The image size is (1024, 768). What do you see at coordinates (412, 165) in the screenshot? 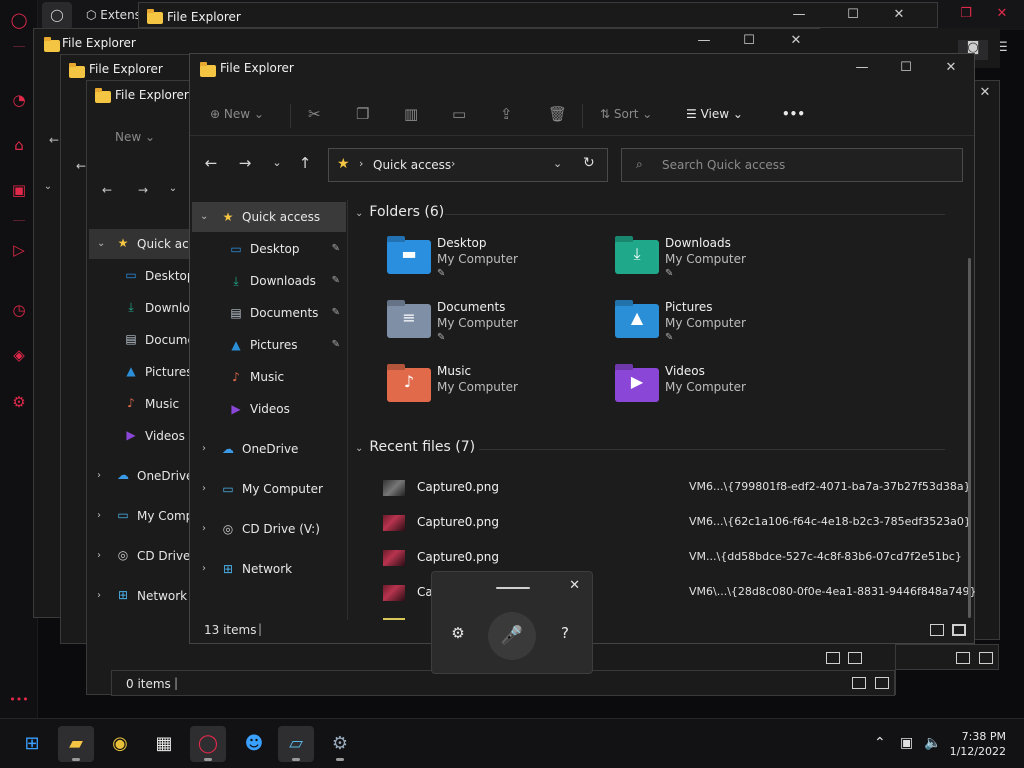
I see `breadcrumb-location: Quick access` at bounding box center [412, 165].